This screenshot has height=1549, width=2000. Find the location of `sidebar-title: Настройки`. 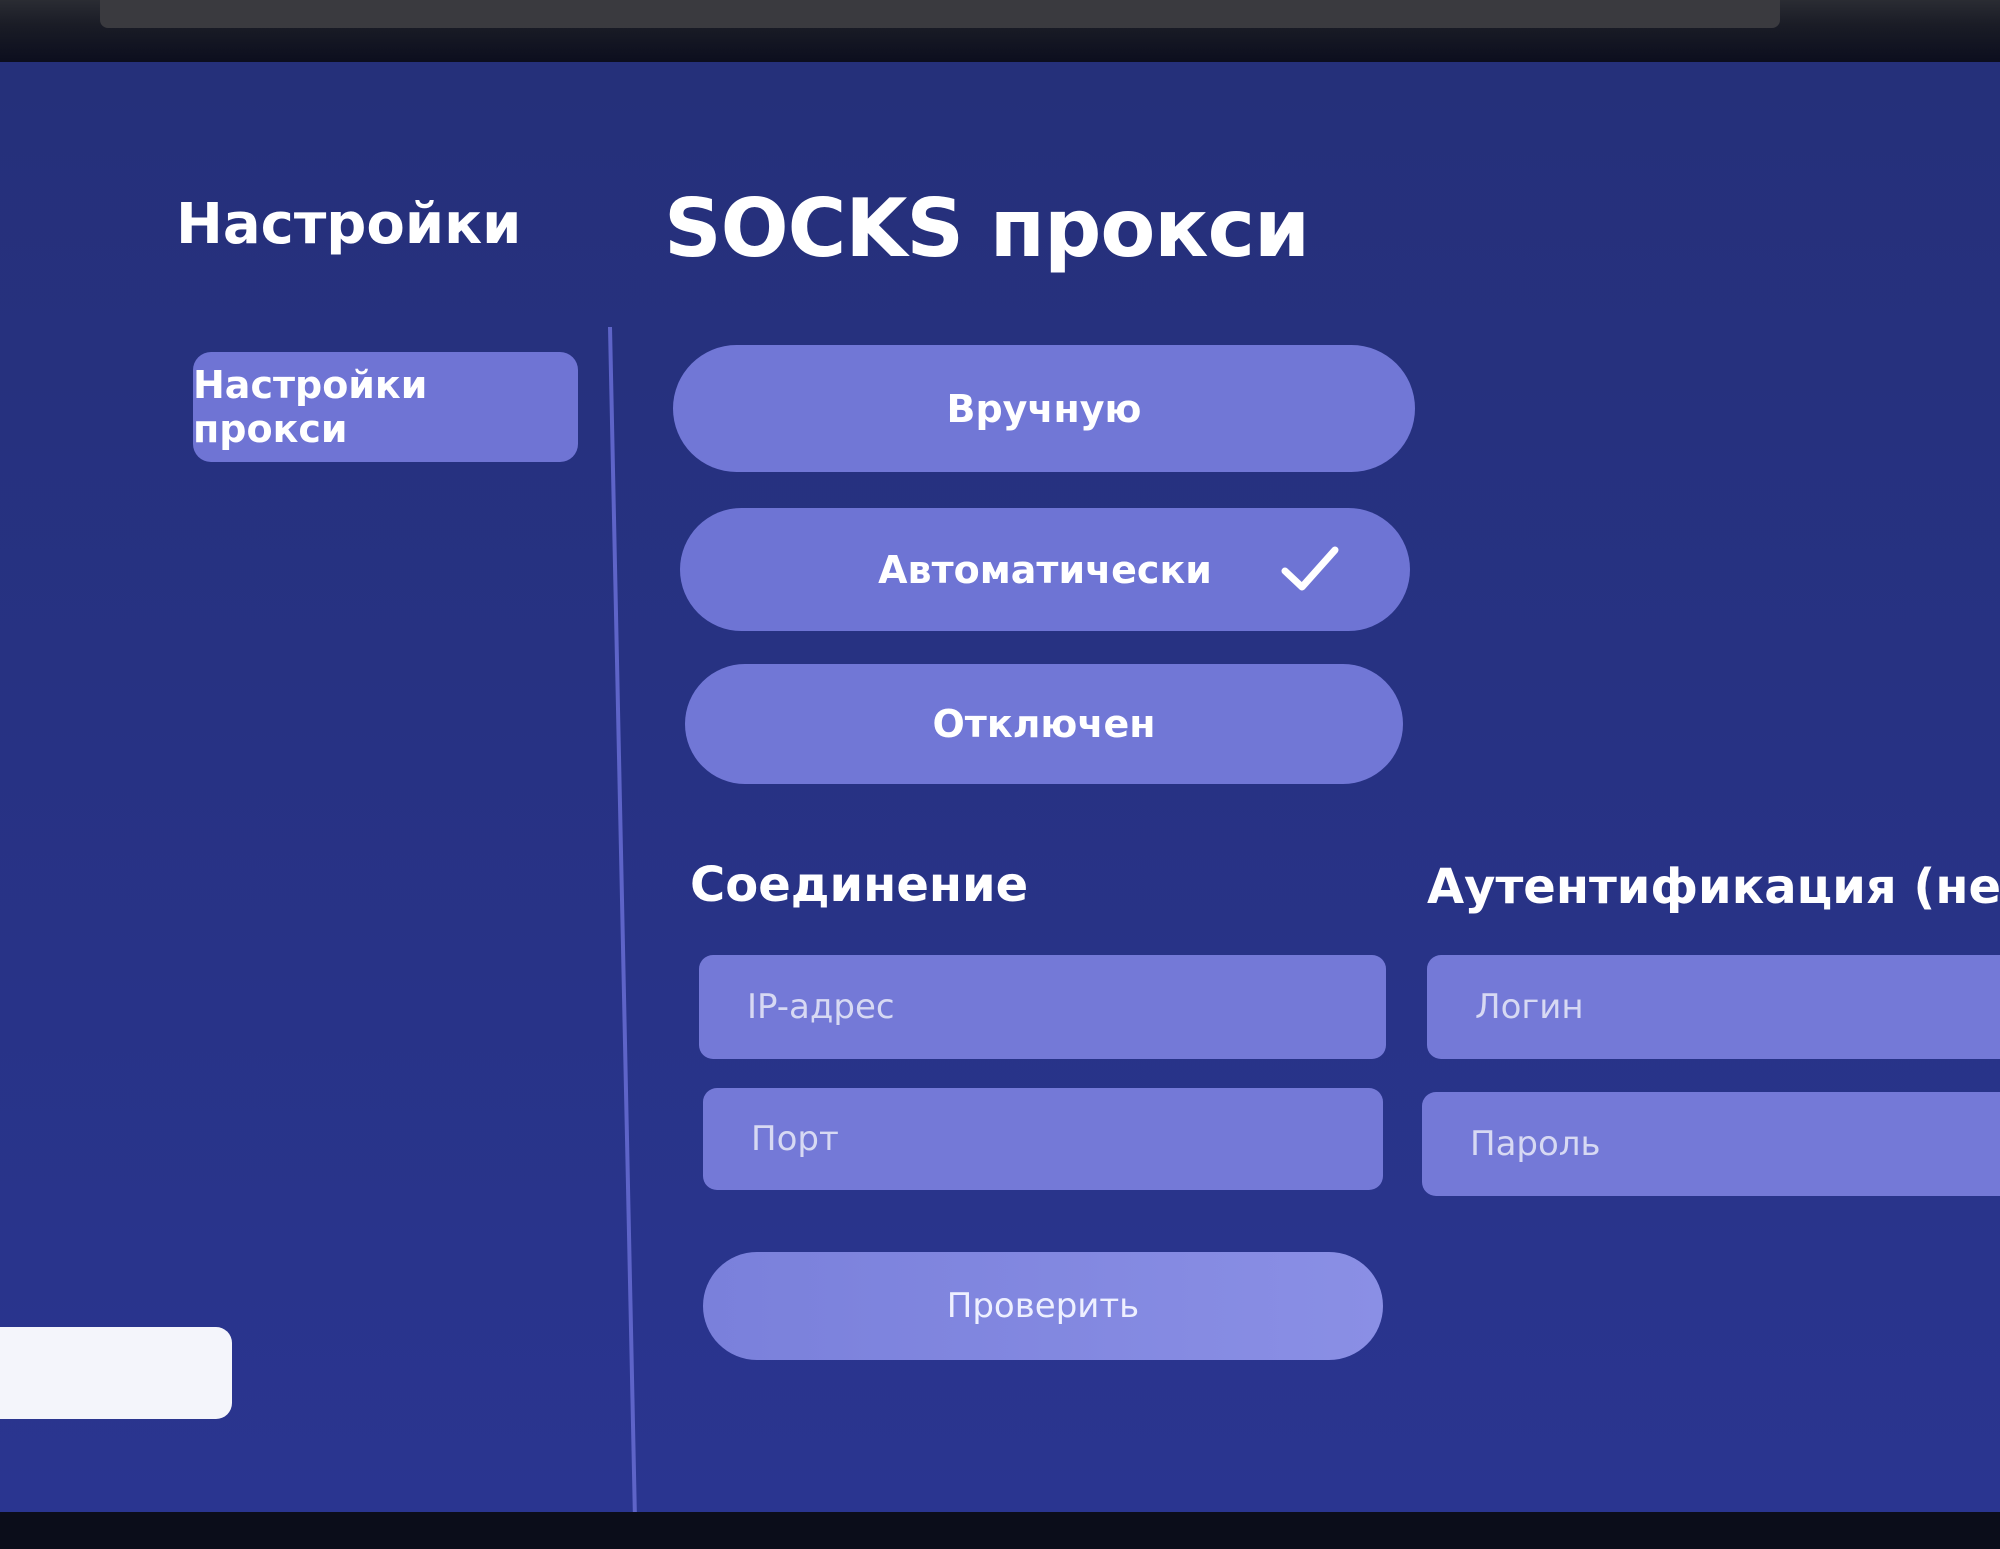

sidebar-title: Настройки is located at coordinates (349, 224).